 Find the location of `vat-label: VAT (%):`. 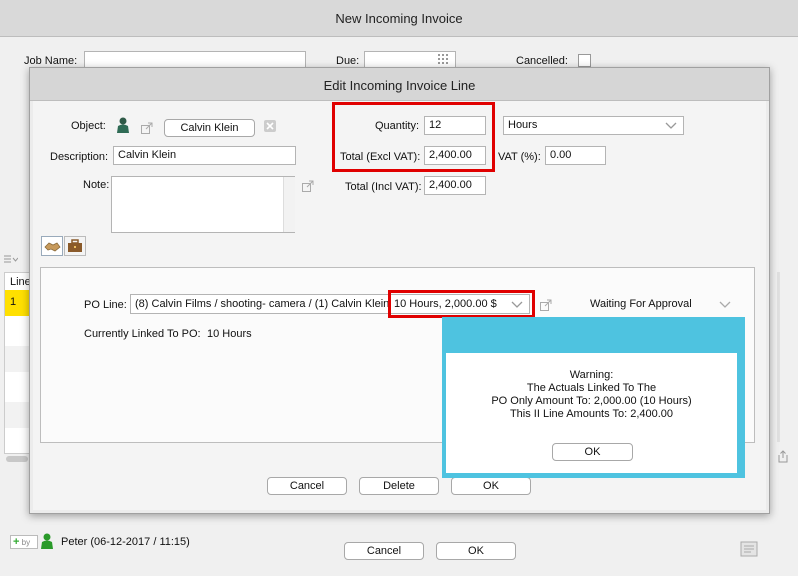

vat-label: VAT (%): is located at coordinates (519, 157).